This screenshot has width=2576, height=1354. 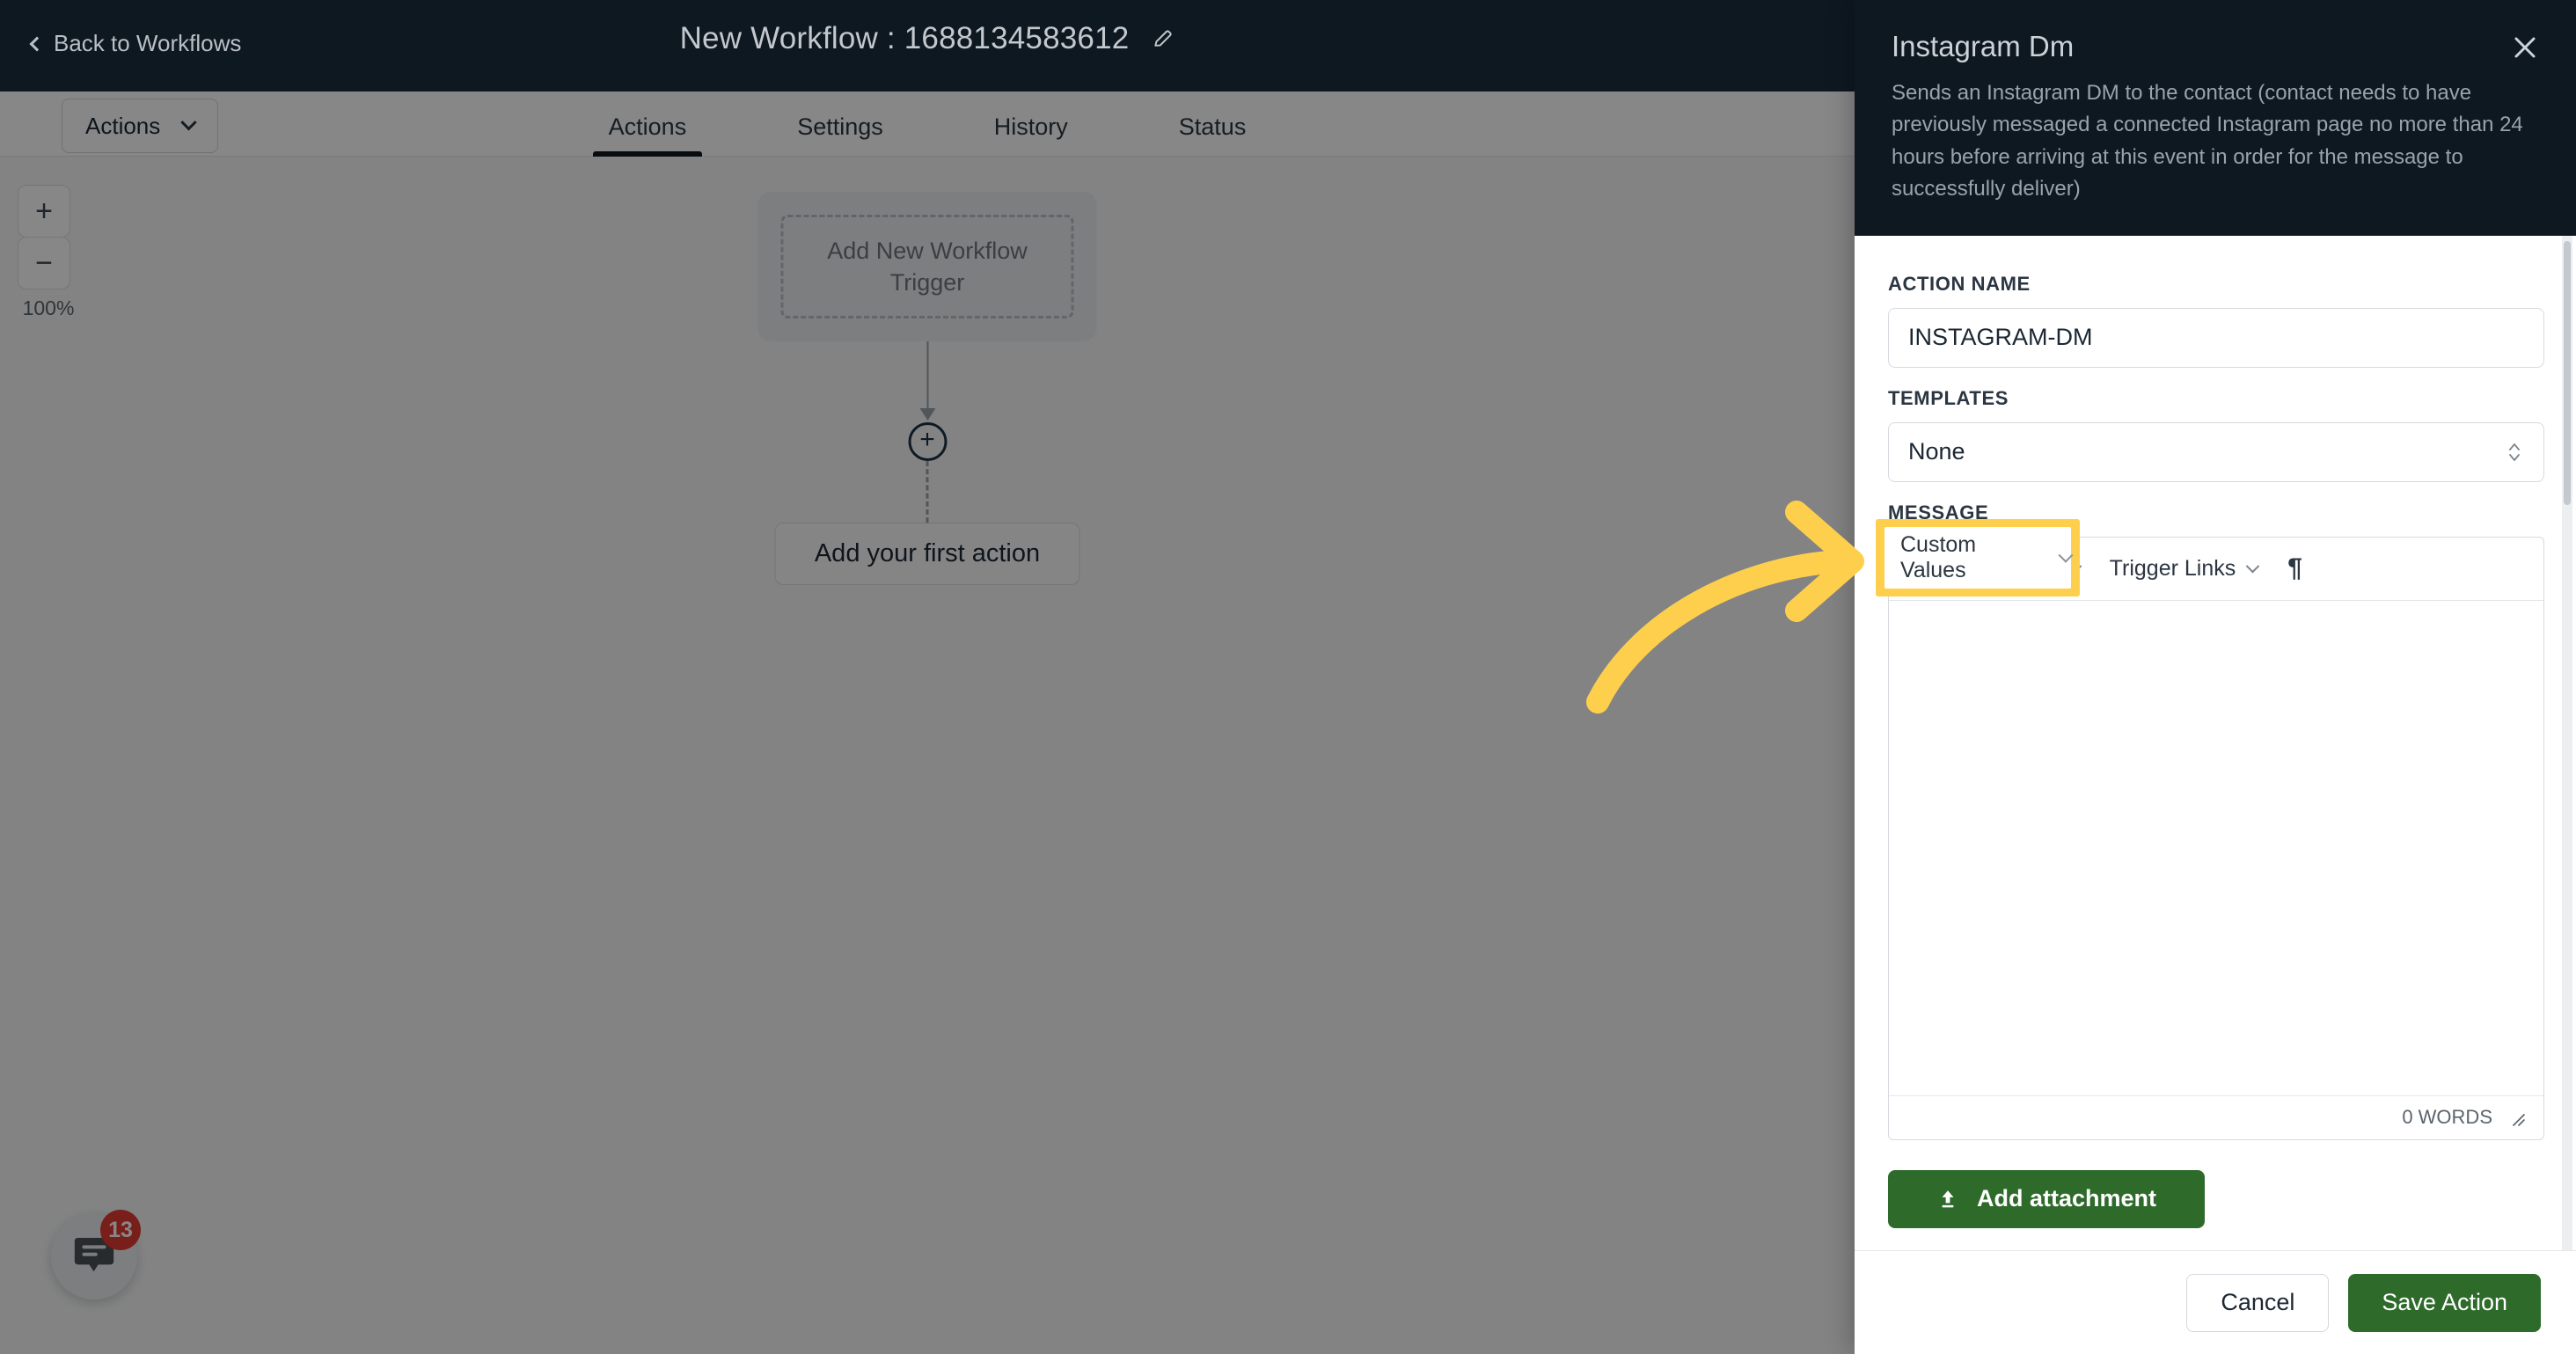 What do you see at coordinates (927, 554) in the screenshot?
I see `add-first-action-button: Add your first action` at bounding box center [927, 554].